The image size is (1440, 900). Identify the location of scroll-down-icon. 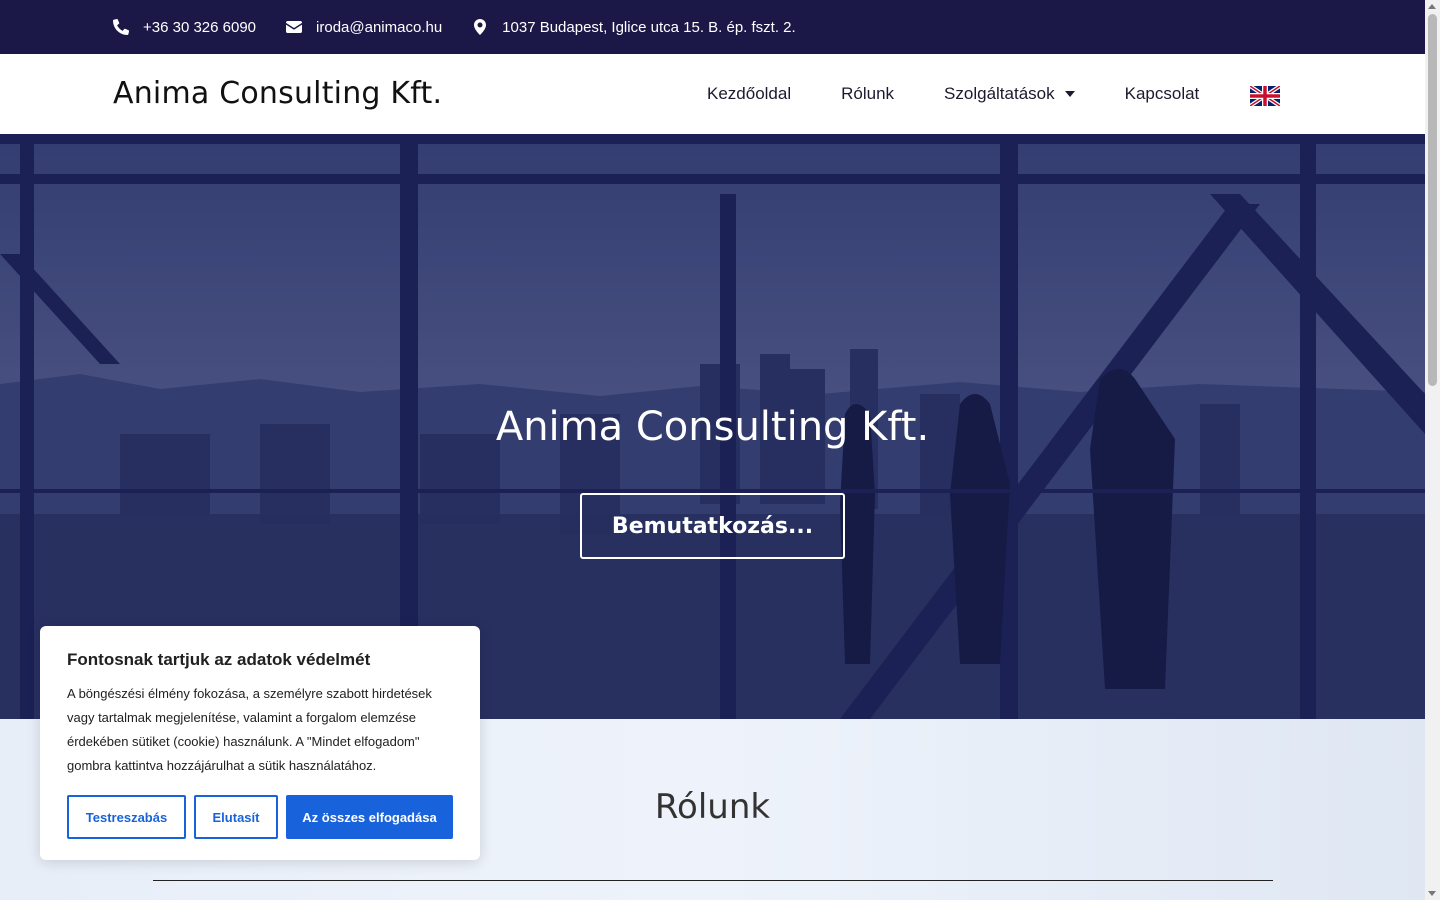
(1432, 893).